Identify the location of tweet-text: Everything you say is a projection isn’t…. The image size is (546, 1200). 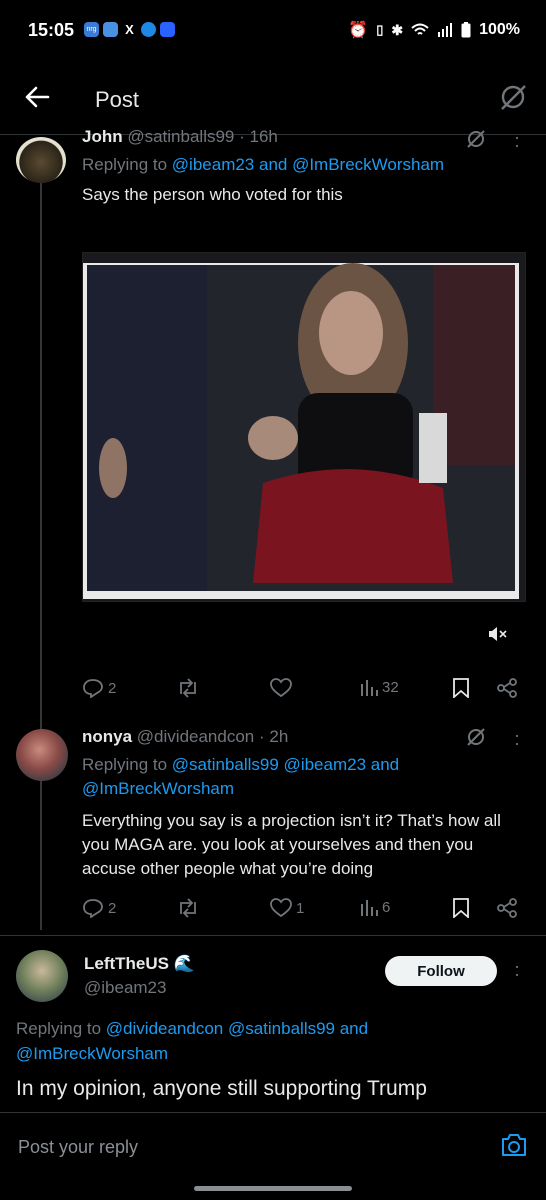
(291, 844).